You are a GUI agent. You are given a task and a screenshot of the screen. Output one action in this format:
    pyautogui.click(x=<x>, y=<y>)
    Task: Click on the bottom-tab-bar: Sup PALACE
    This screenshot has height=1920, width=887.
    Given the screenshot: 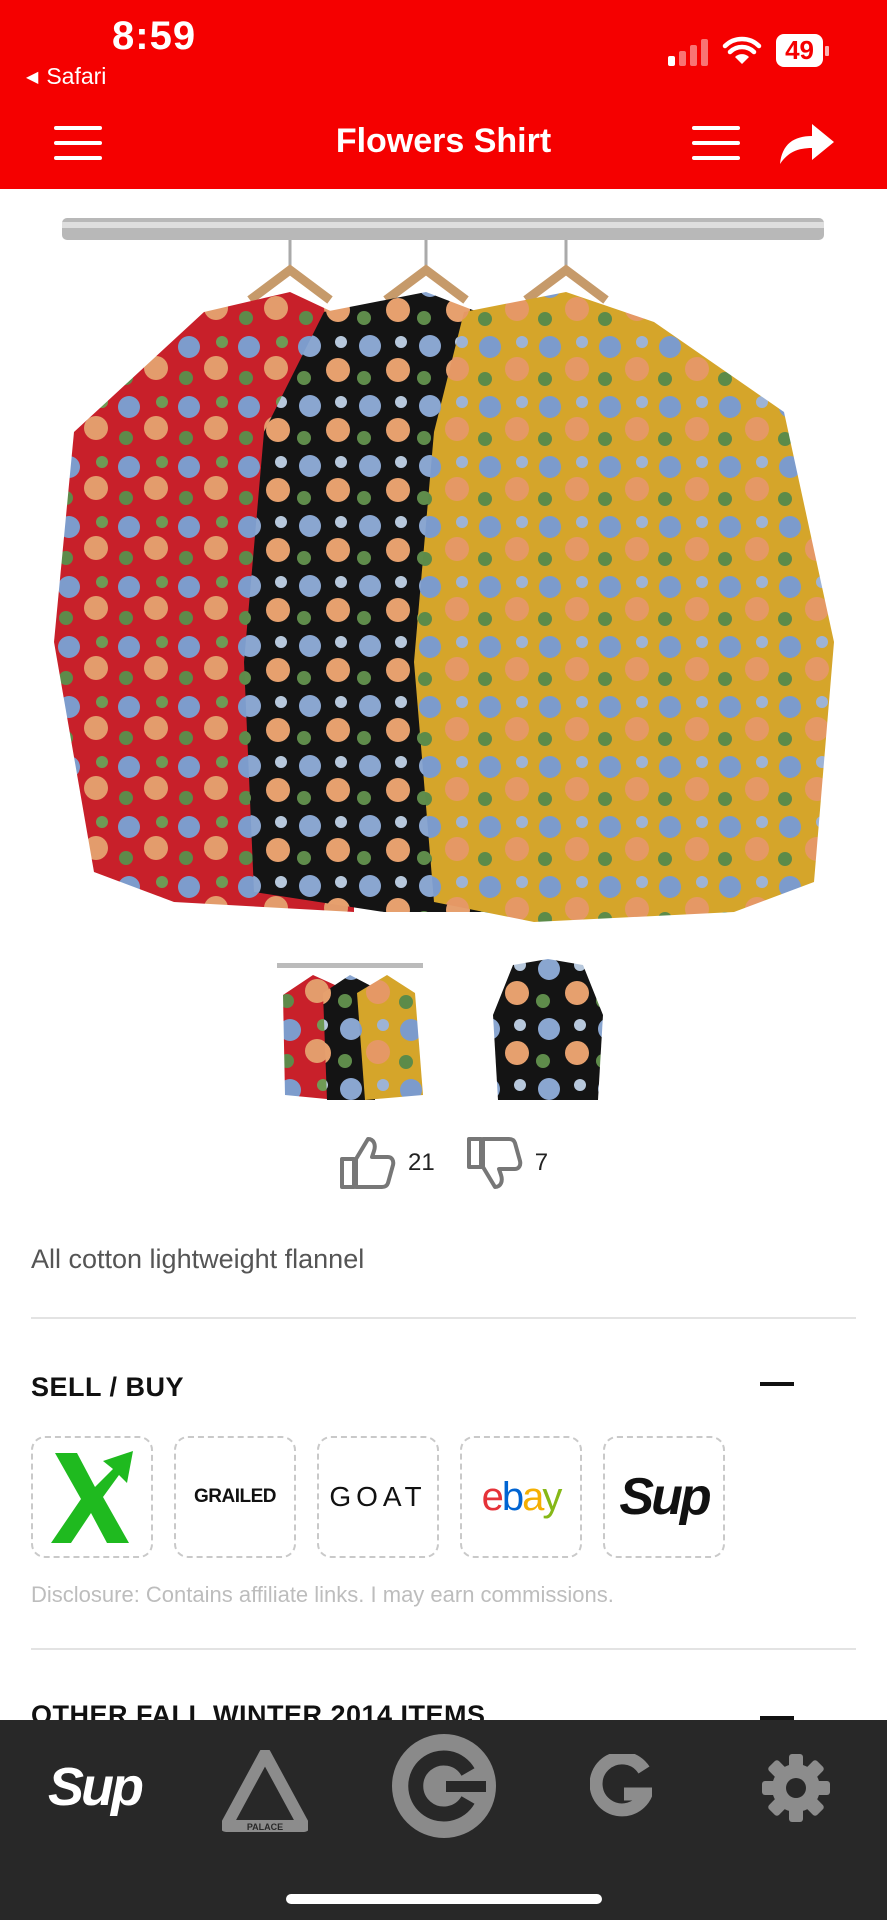 What is the action you would take?
    pyautogui.click(x=443, y=1820)
    